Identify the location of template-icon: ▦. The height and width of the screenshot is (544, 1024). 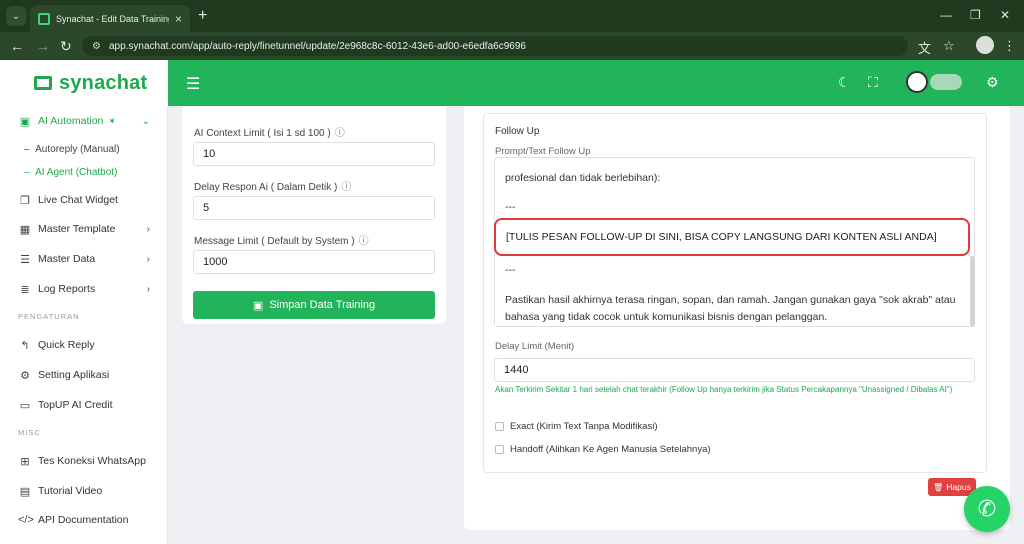
(25, 229).